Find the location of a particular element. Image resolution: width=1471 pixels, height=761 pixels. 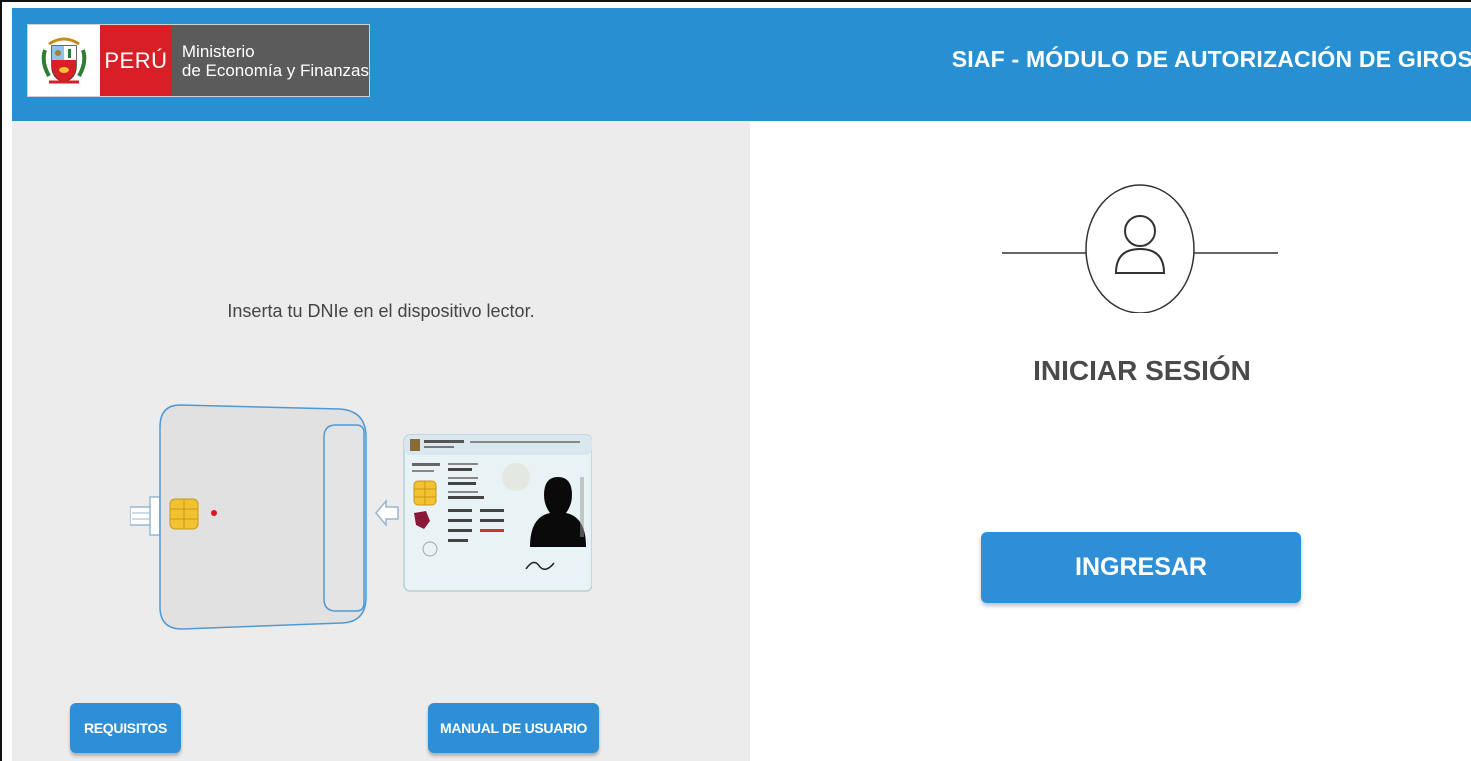

logo-ministry-label: Ministerio de Economía y Finanzas is located at coordinates (270, 60).